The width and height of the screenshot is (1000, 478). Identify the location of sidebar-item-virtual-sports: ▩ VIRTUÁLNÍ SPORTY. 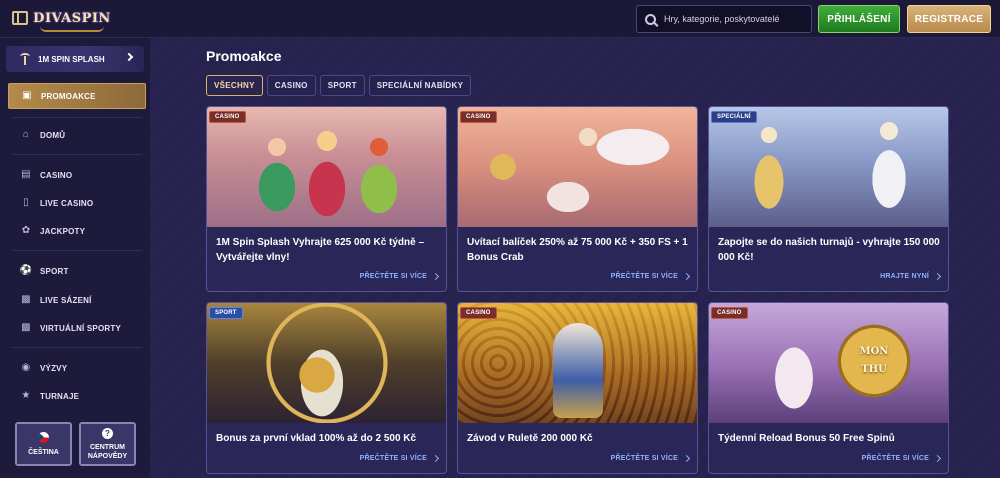
(77, 328).